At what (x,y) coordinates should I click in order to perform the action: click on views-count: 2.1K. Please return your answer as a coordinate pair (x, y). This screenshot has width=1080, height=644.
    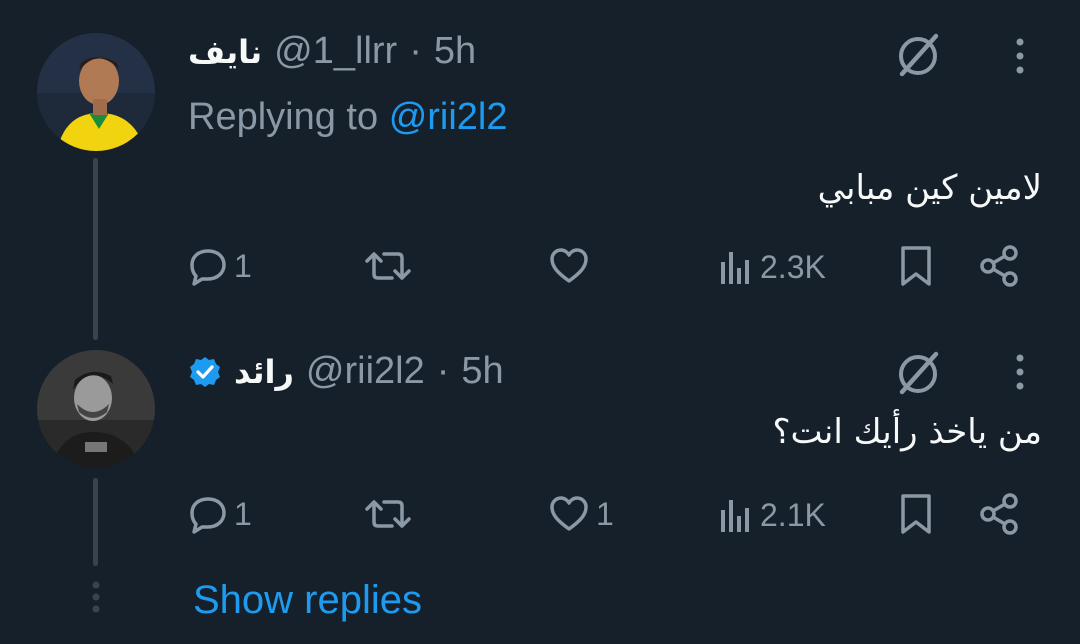
    Looking at the image, I should click on (793, 514).